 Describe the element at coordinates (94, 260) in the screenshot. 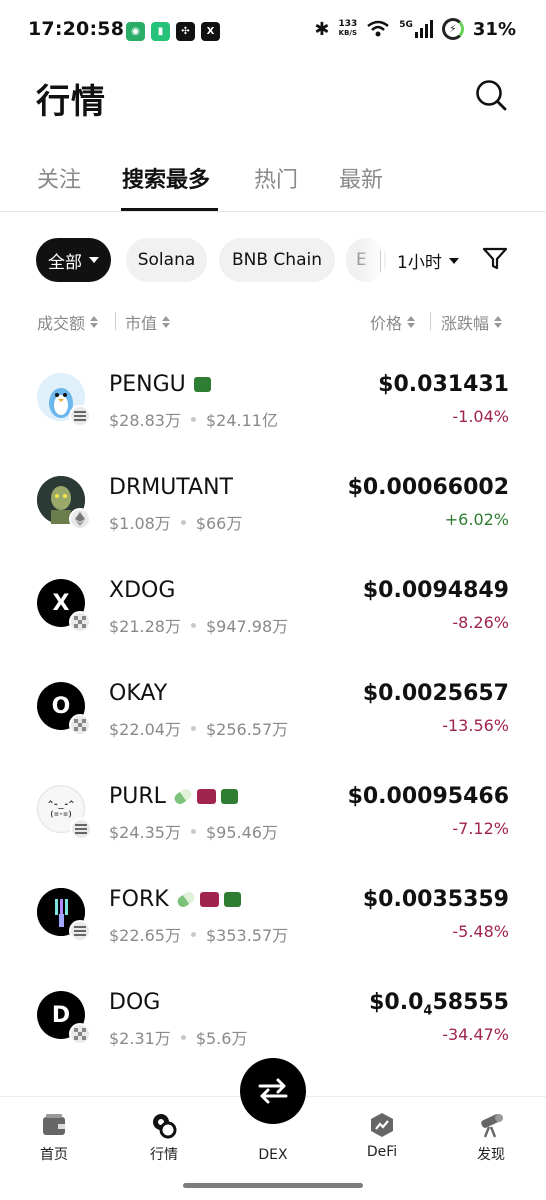

I see `chevron-down-icon` at that location.